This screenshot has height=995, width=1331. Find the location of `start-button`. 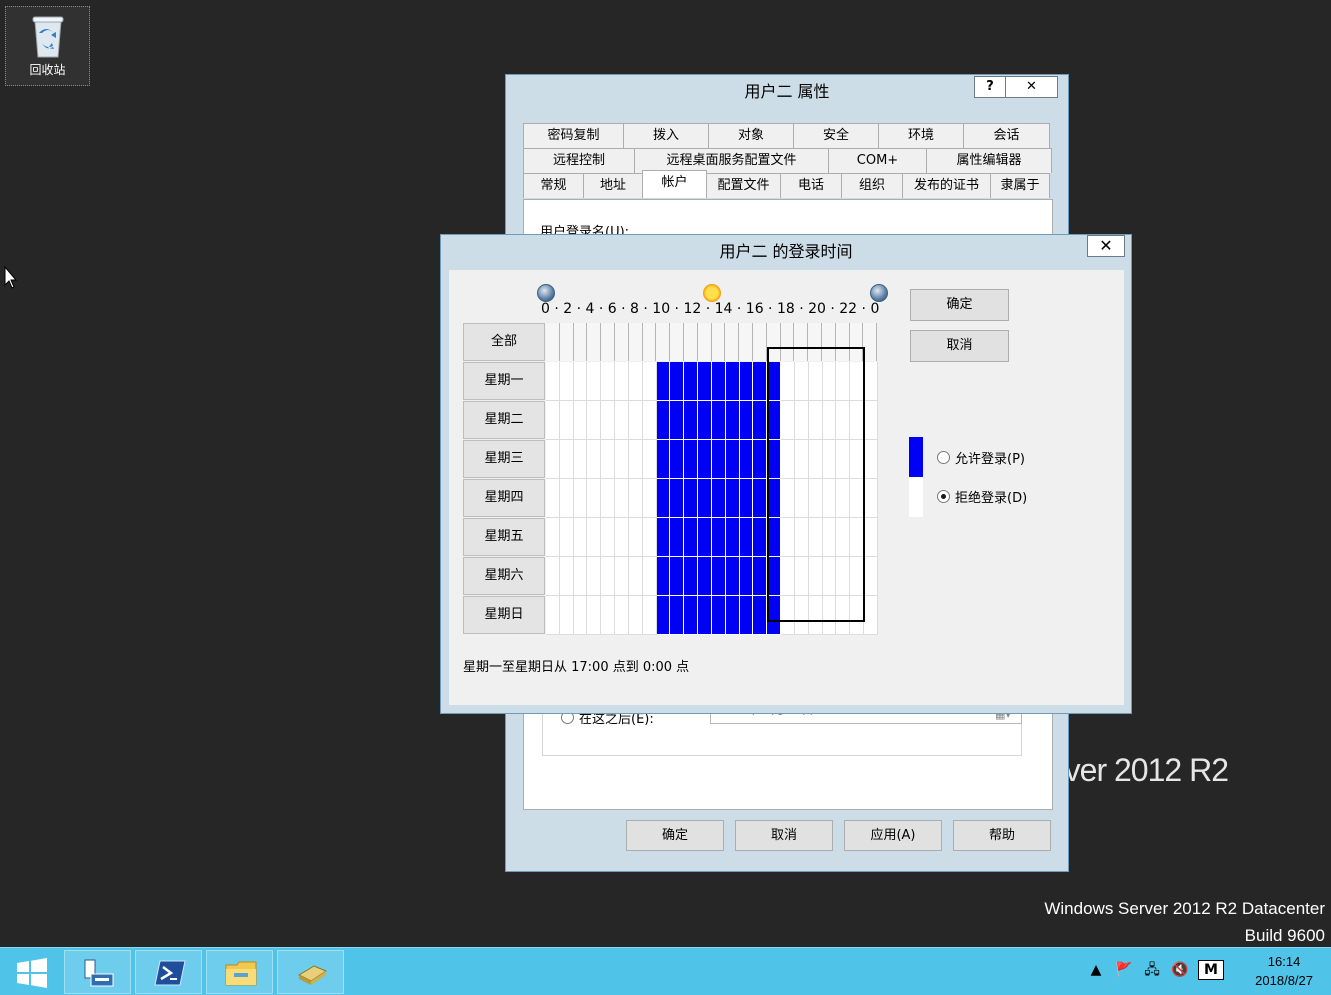

start-button is located at coordinates (31, 972).